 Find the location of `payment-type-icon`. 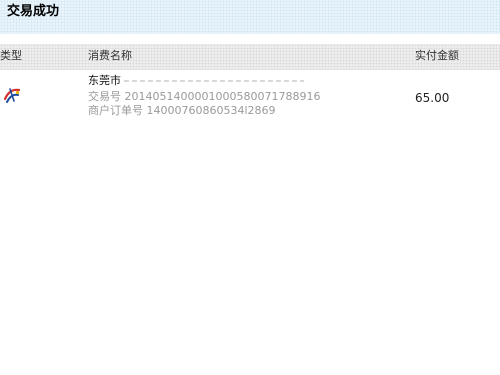

payment-type-icon is located at coordinates (12, 95).